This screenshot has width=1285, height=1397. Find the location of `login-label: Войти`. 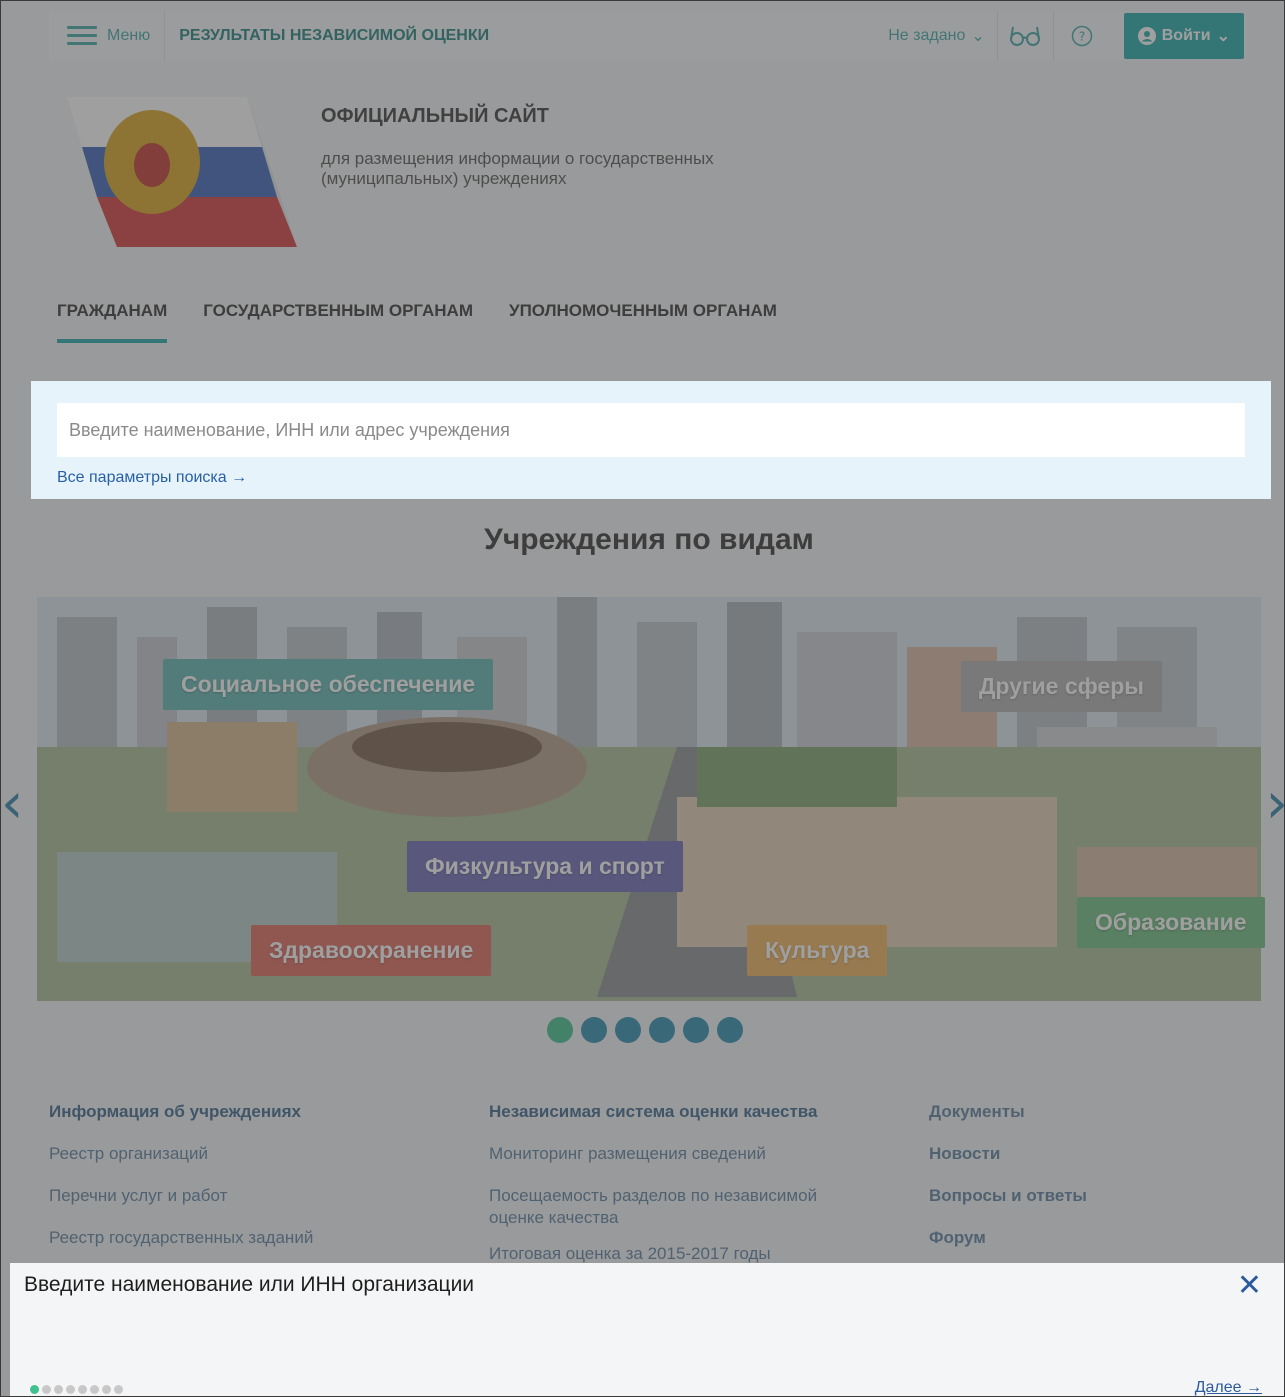

login-label: Войти is located at coordinates (1186, 35).